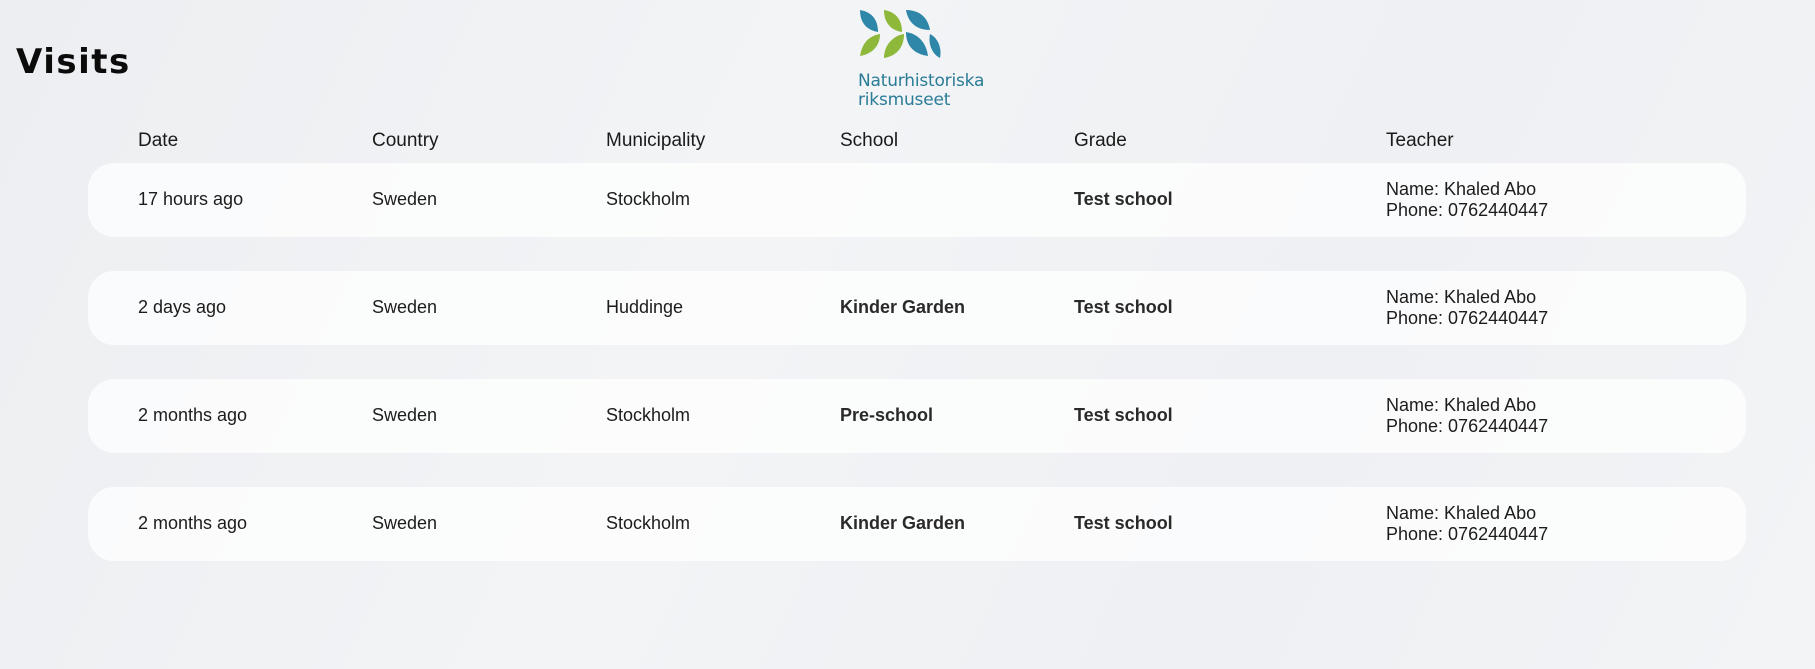 Image resolution: width=1815 pixels, height=669 pixels. What do you see at coordinates (928, 61) in the screenshot?
I see `museum-logo: Naturhistoriska riksmuseet` at bounding box center [928, 61].